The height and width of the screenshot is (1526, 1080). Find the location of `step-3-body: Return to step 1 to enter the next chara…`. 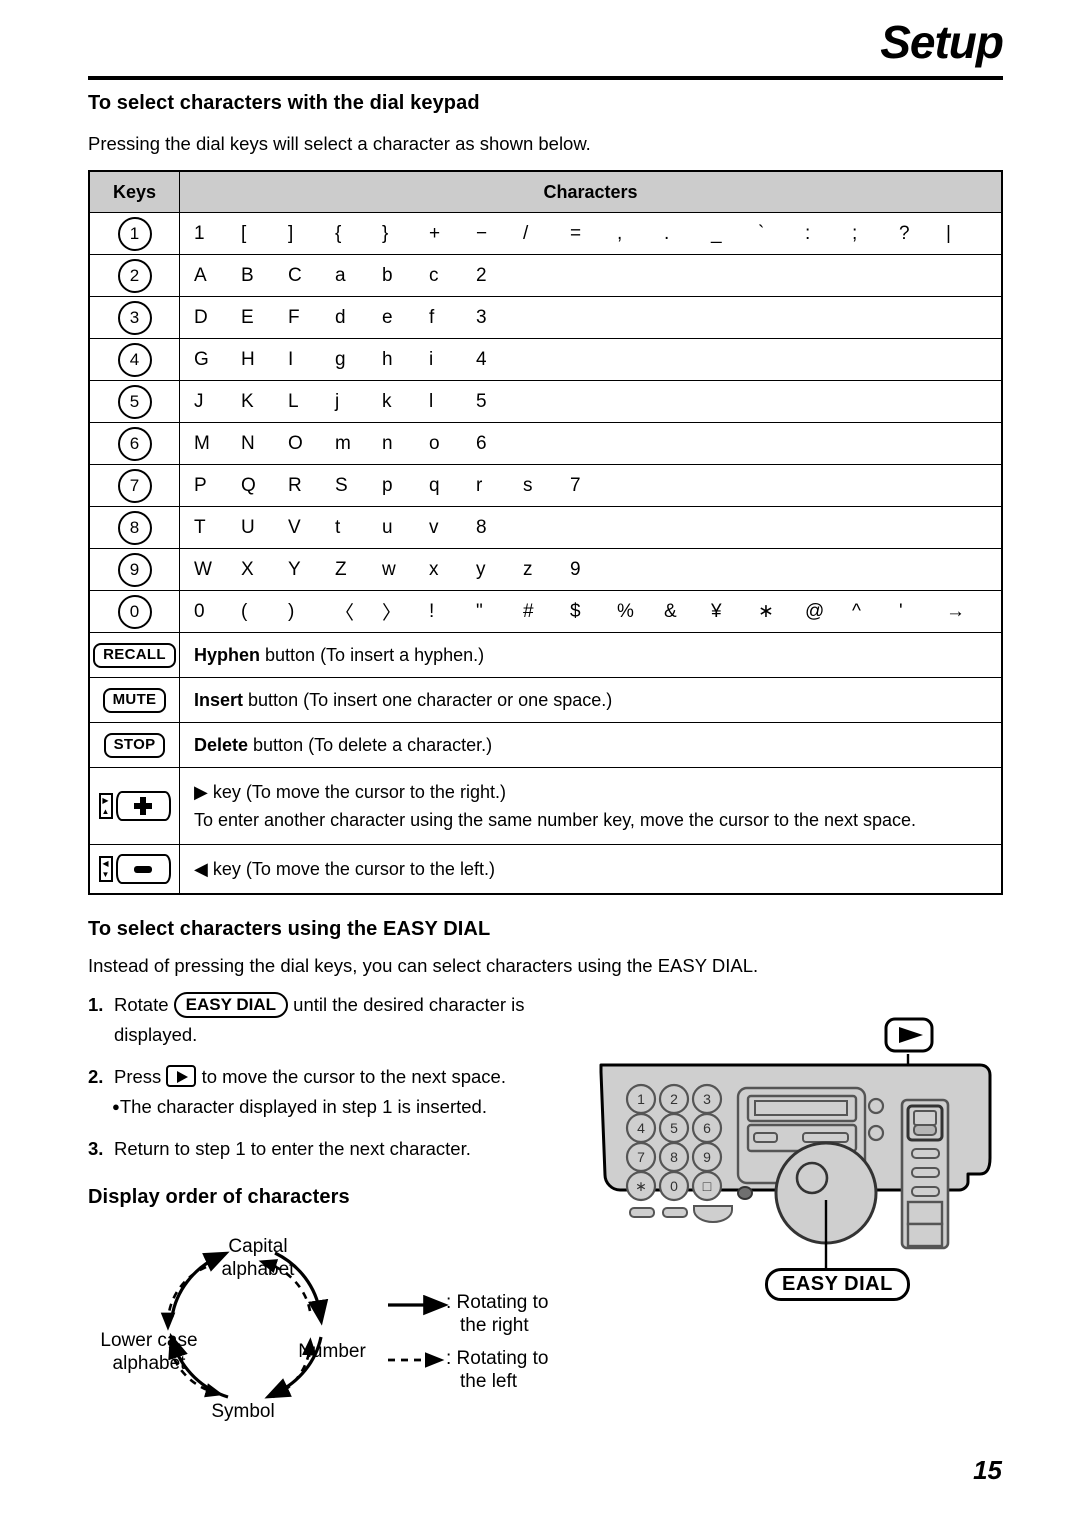

step-3-body: Return to step 1 to enter the next chara… is located at coordinates (292, 1148).